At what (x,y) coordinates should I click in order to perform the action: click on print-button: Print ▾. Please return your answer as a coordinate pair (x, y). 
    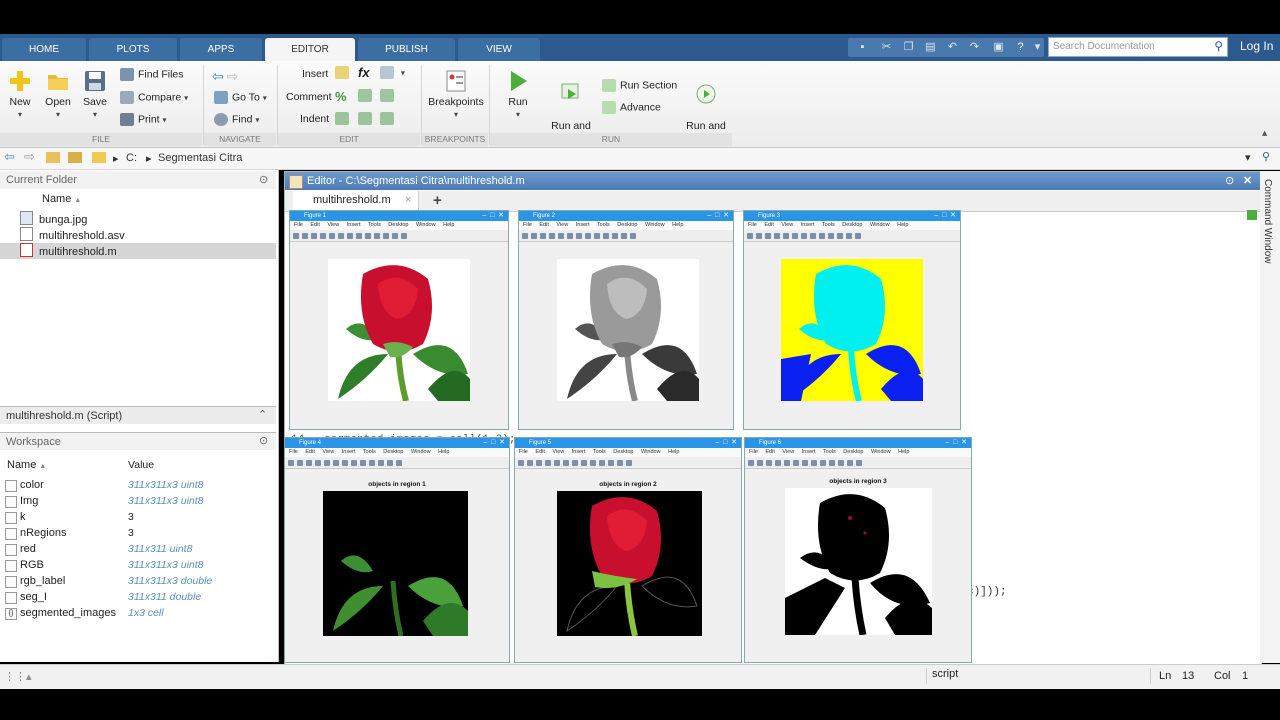
    Looking at the image, I should click on (143, 119).